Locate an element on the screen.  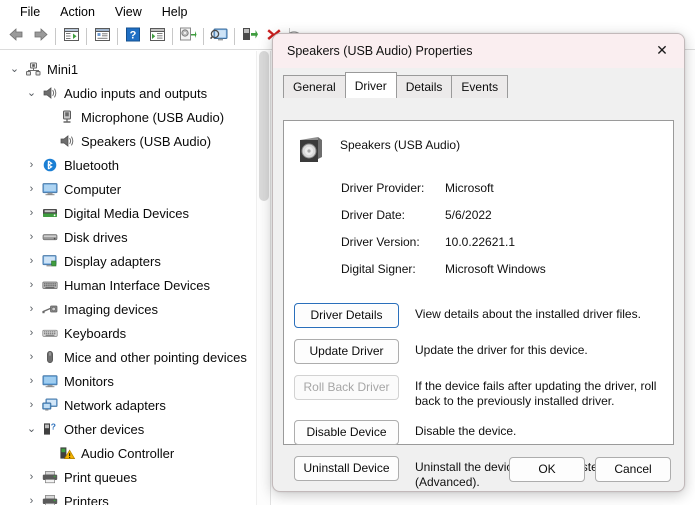
tree-row-bluetooth: › Bluetooth is located at coordinates (128, 165).